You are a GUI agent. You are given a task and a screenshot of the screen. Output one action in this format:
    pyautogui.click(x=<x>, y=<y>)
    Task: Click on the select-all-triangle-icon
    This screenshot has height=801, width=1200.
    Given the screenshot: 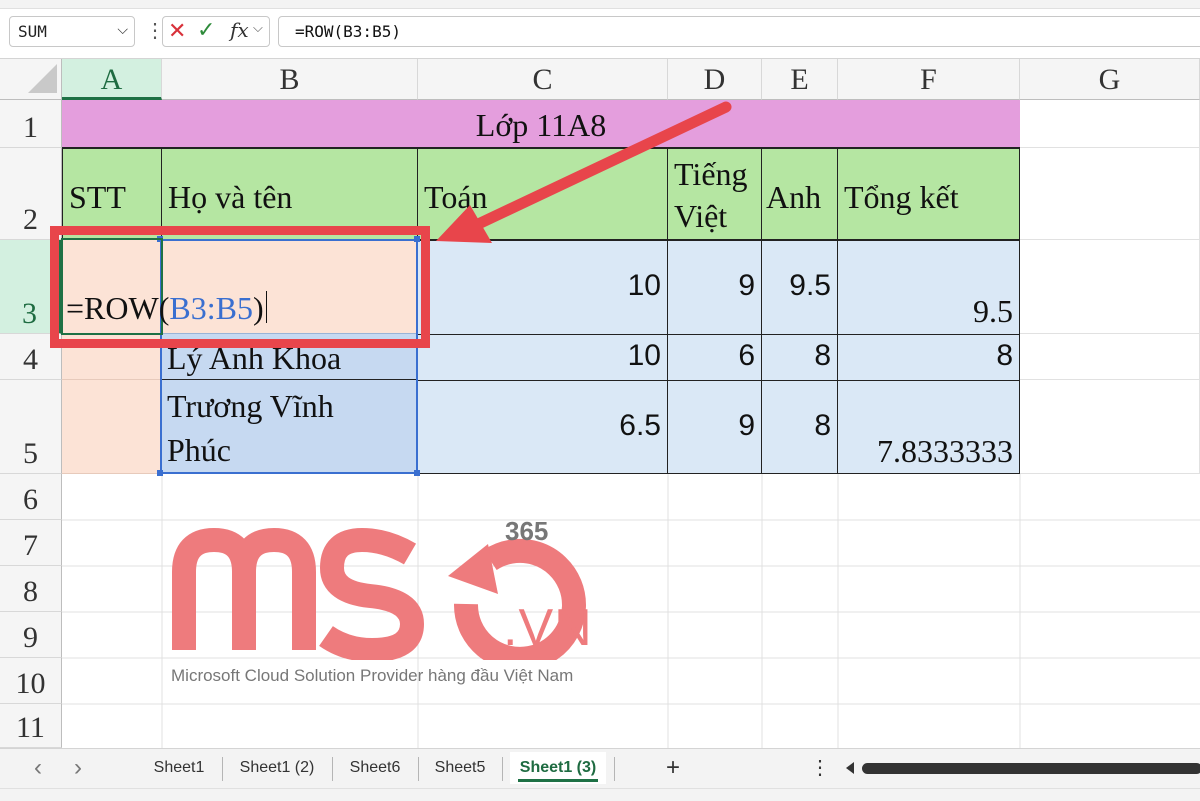 What is the action you would take?
    pyautogui.click(x=42, y=78)
    